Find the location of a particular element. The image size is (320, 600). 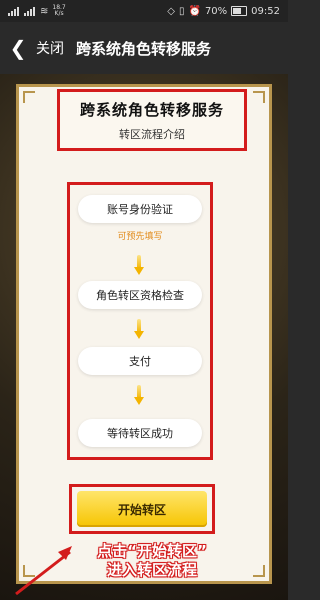

step-wait-success: 等待转区成功 is located at coordinates (140, 433).